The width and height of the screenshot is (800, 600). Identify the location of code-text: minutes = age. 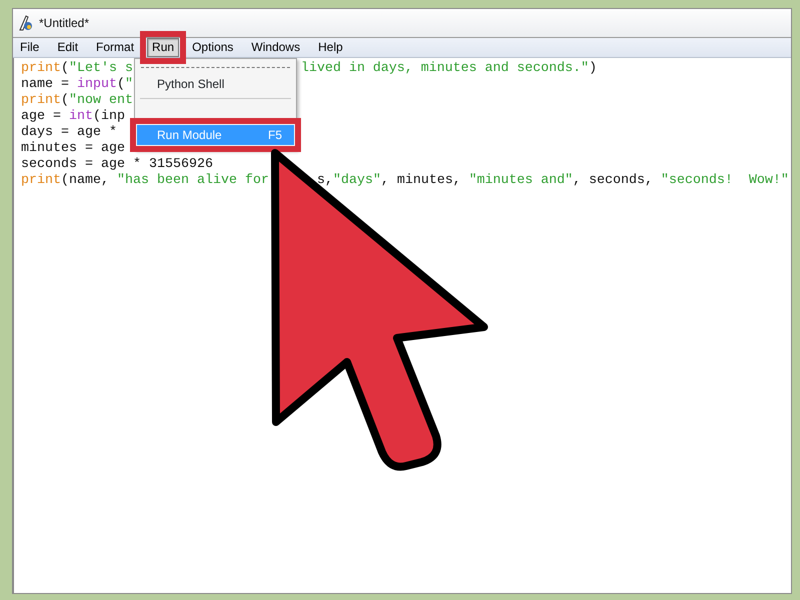
(73, 149).